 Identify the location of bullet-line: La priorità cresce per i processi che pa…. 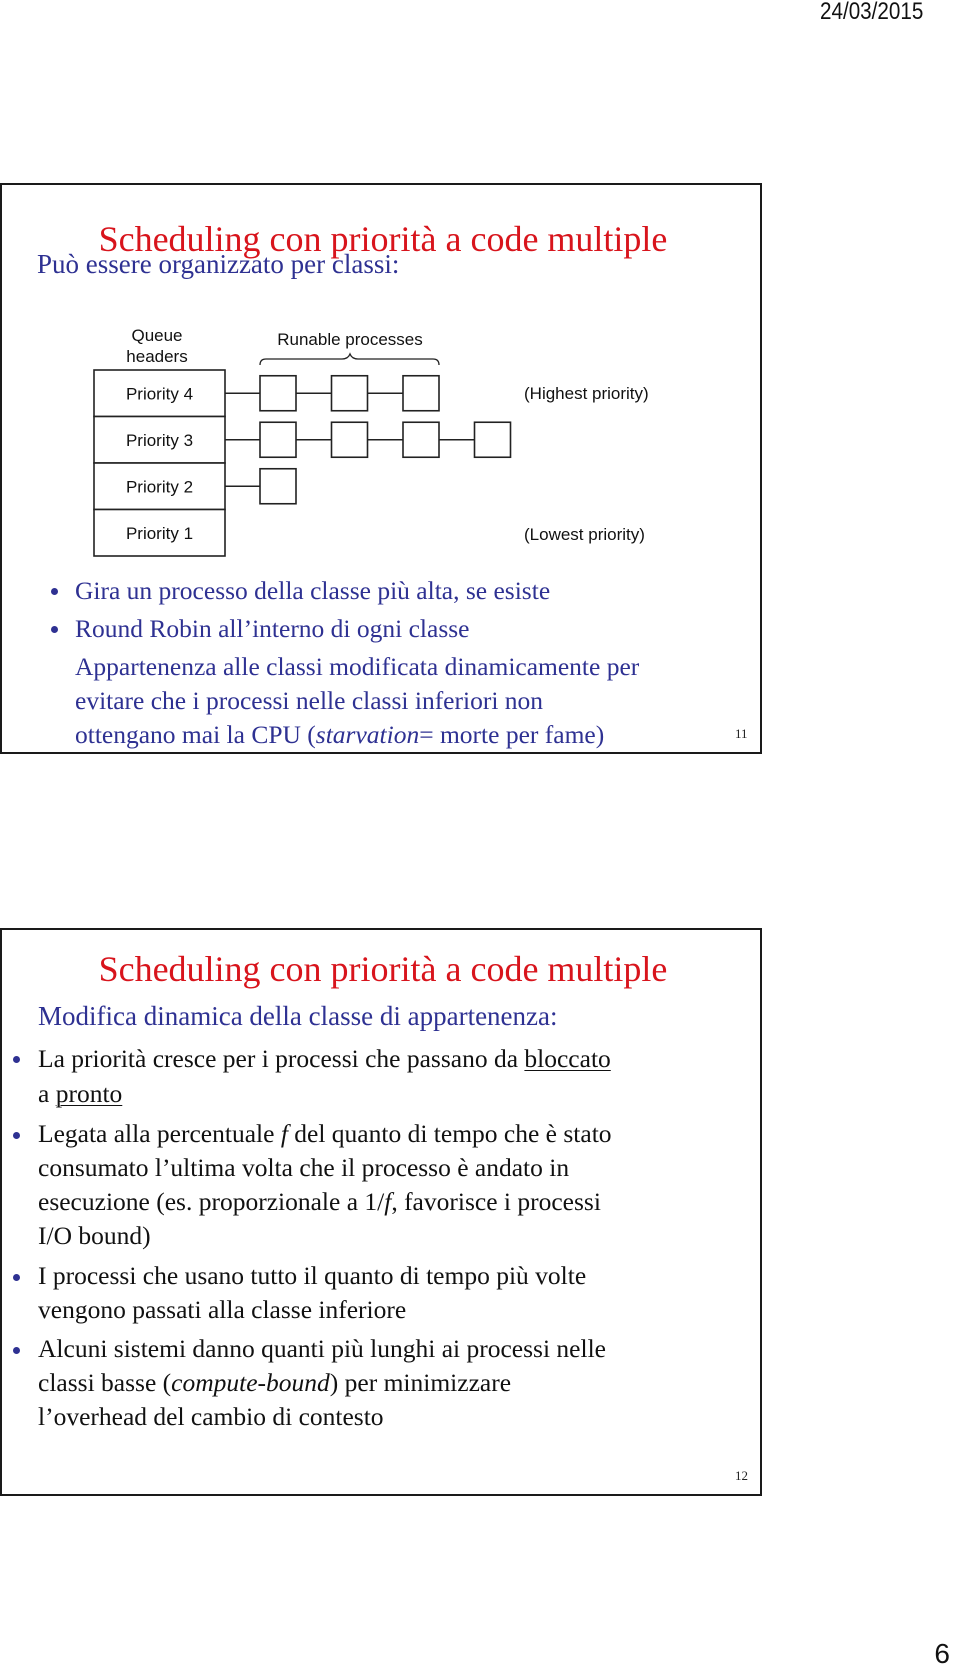
(324, 1058).